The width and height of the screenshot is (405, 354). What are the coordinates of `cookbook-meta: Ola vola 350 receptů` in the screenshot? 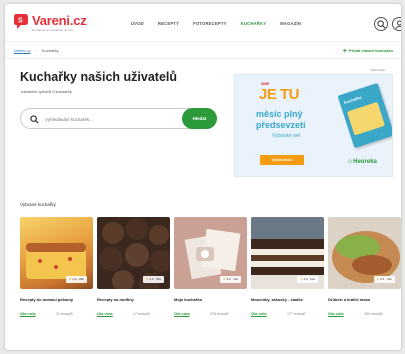 It's located at (364, 315).